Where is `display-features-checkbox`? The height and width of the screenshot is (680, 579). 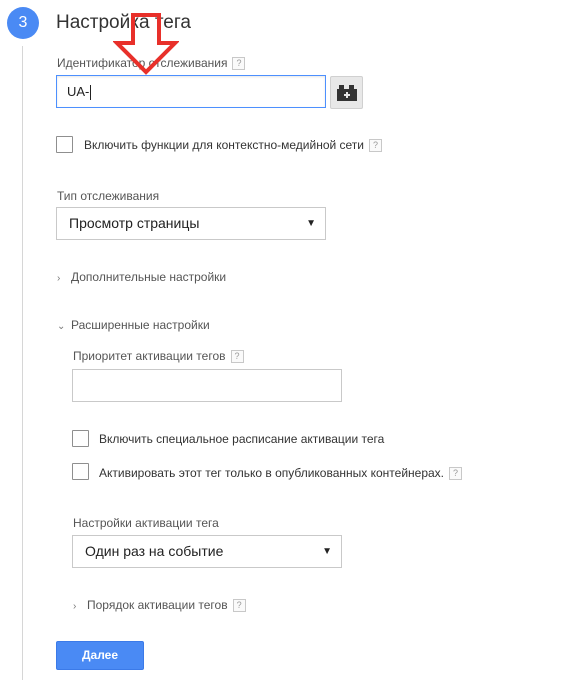 display-features-checkbox is located at coordinates (64, 144).